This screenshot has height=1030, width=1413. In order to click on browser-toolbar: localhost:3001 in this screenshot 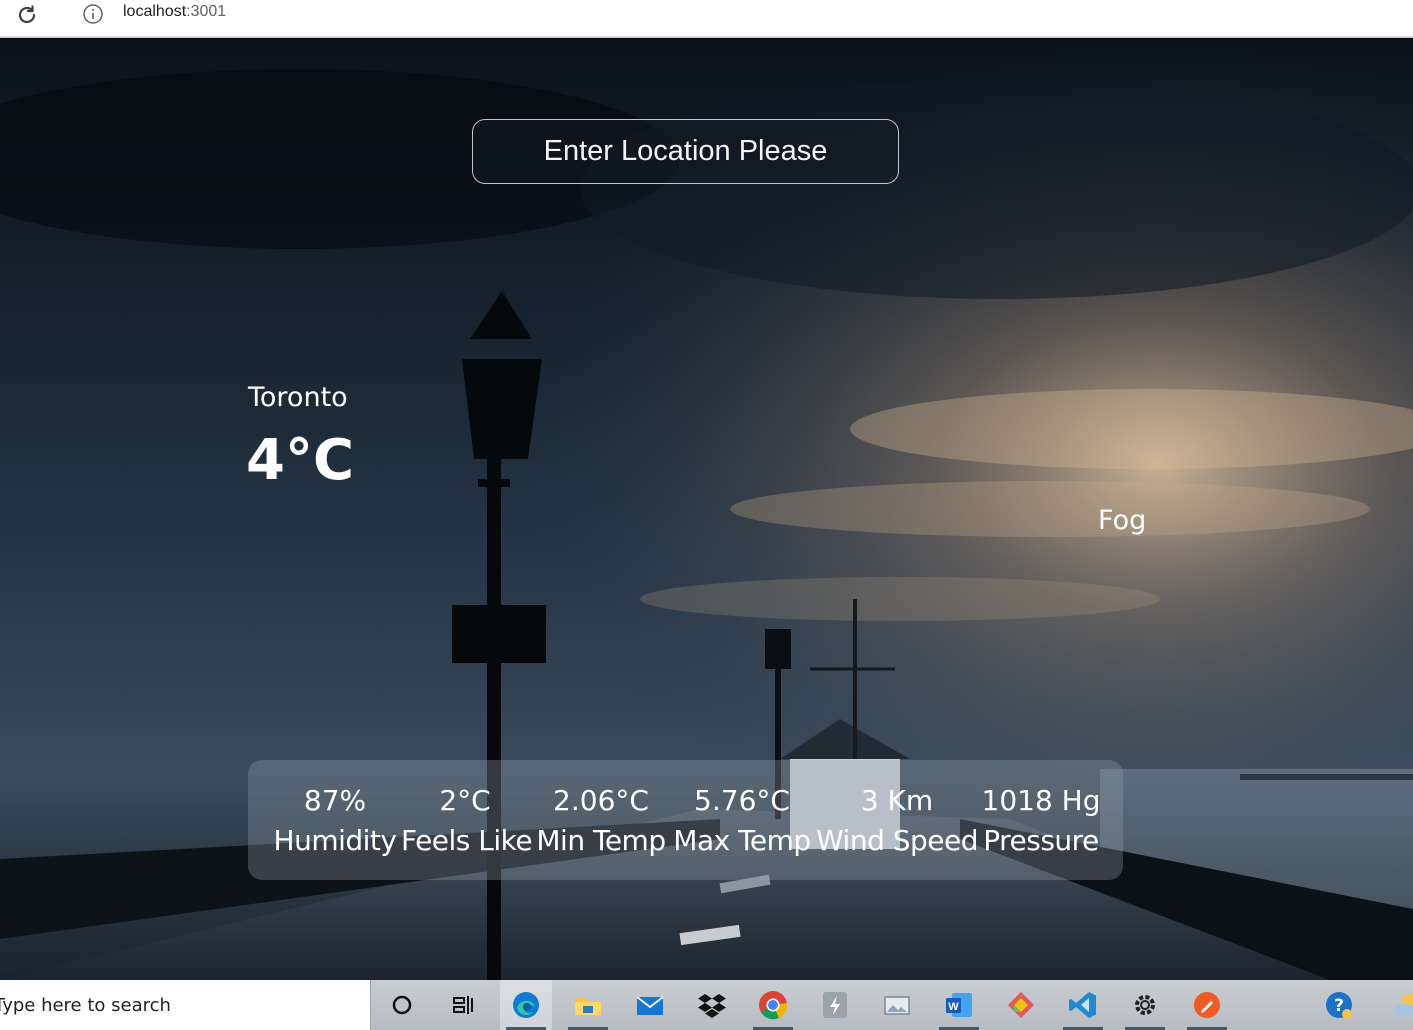, I will do `click(706, 19)`.